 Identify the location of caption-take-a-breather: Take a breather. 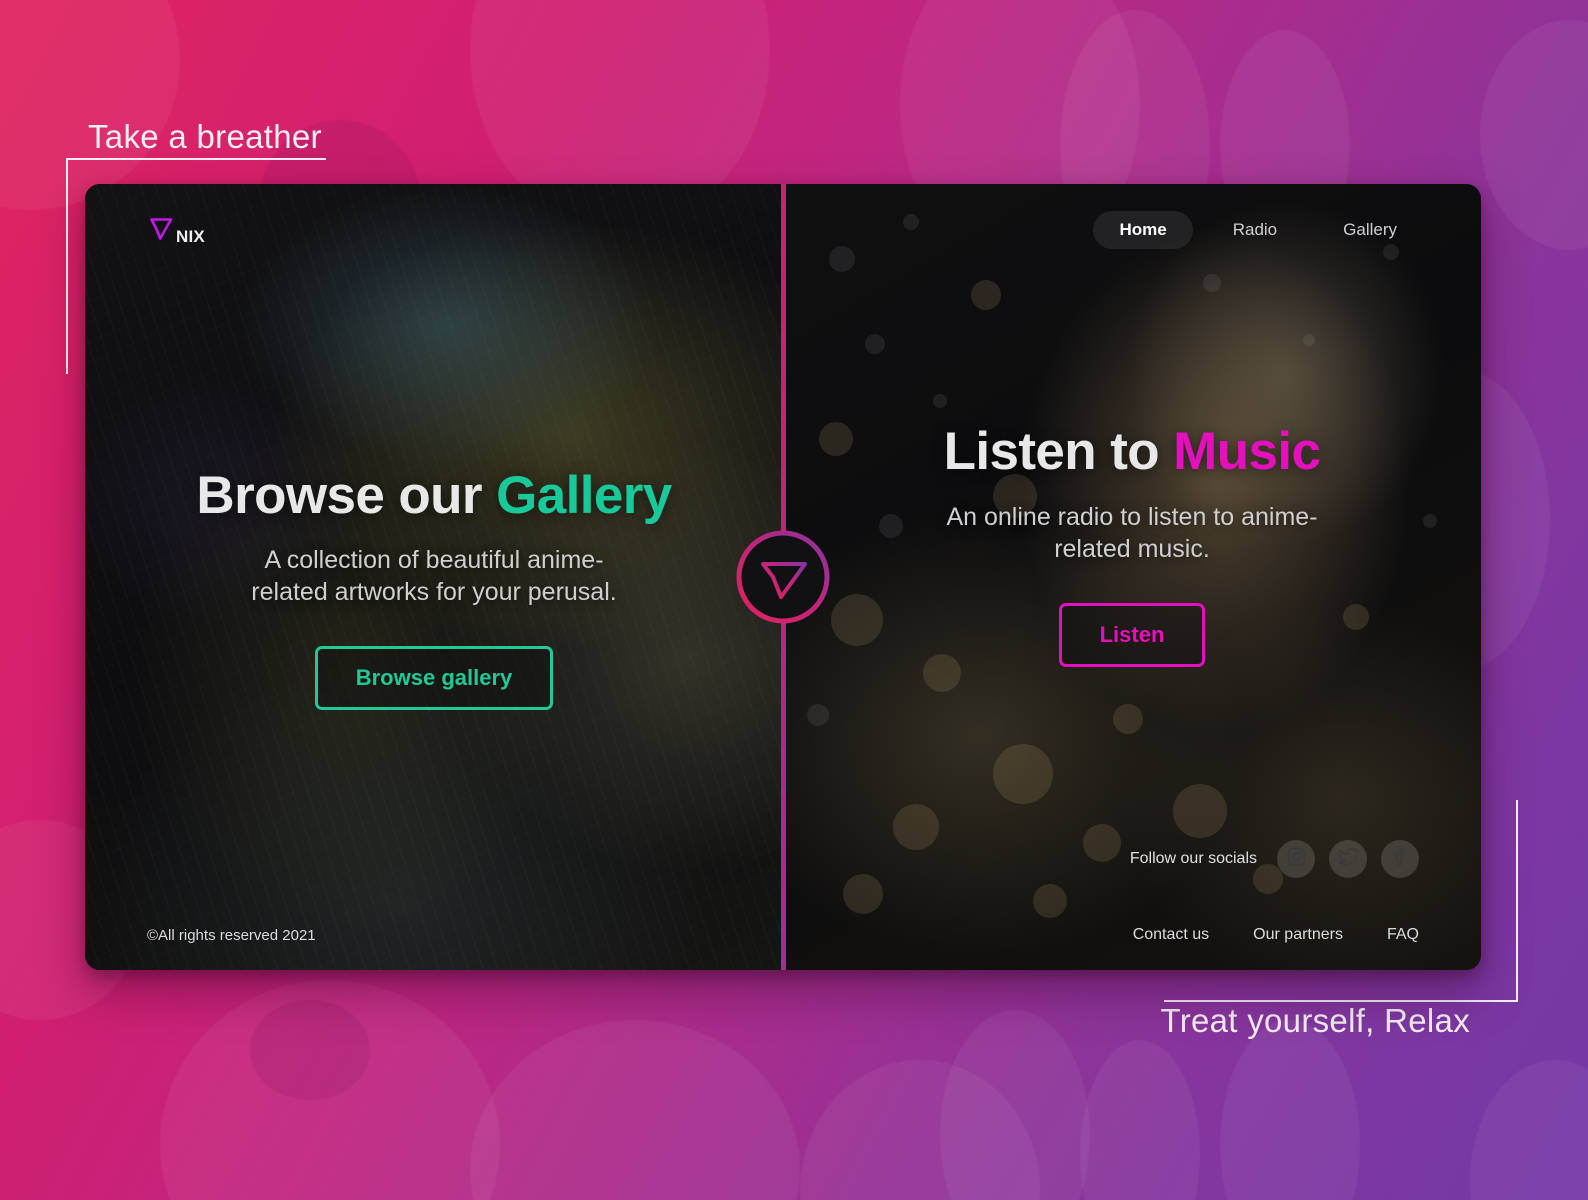
(205, 136).